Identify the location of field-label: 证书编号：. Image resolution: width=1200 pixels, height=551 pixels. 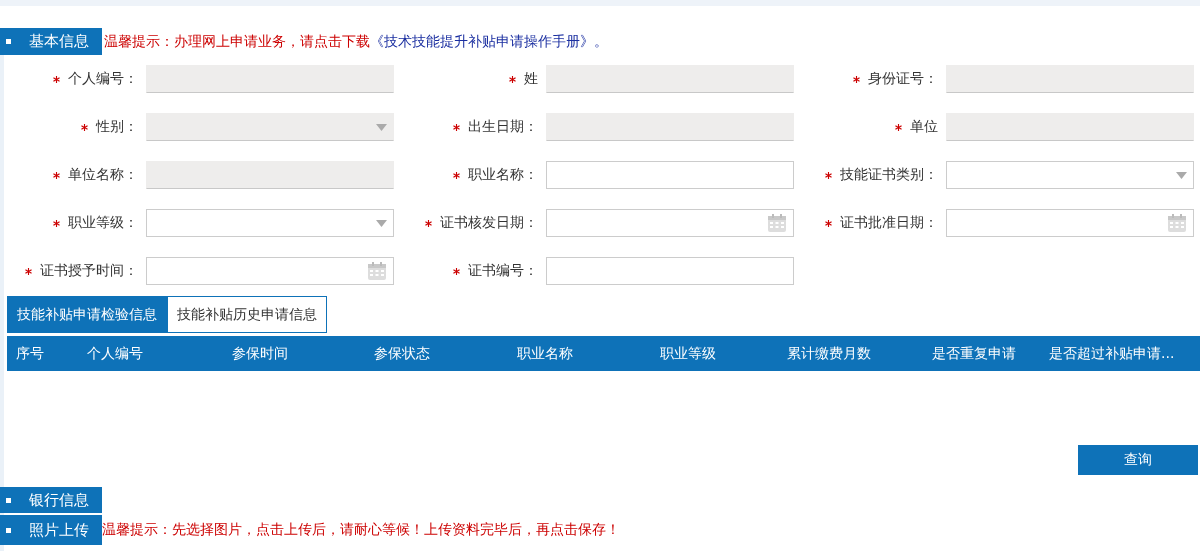
(503, 271).